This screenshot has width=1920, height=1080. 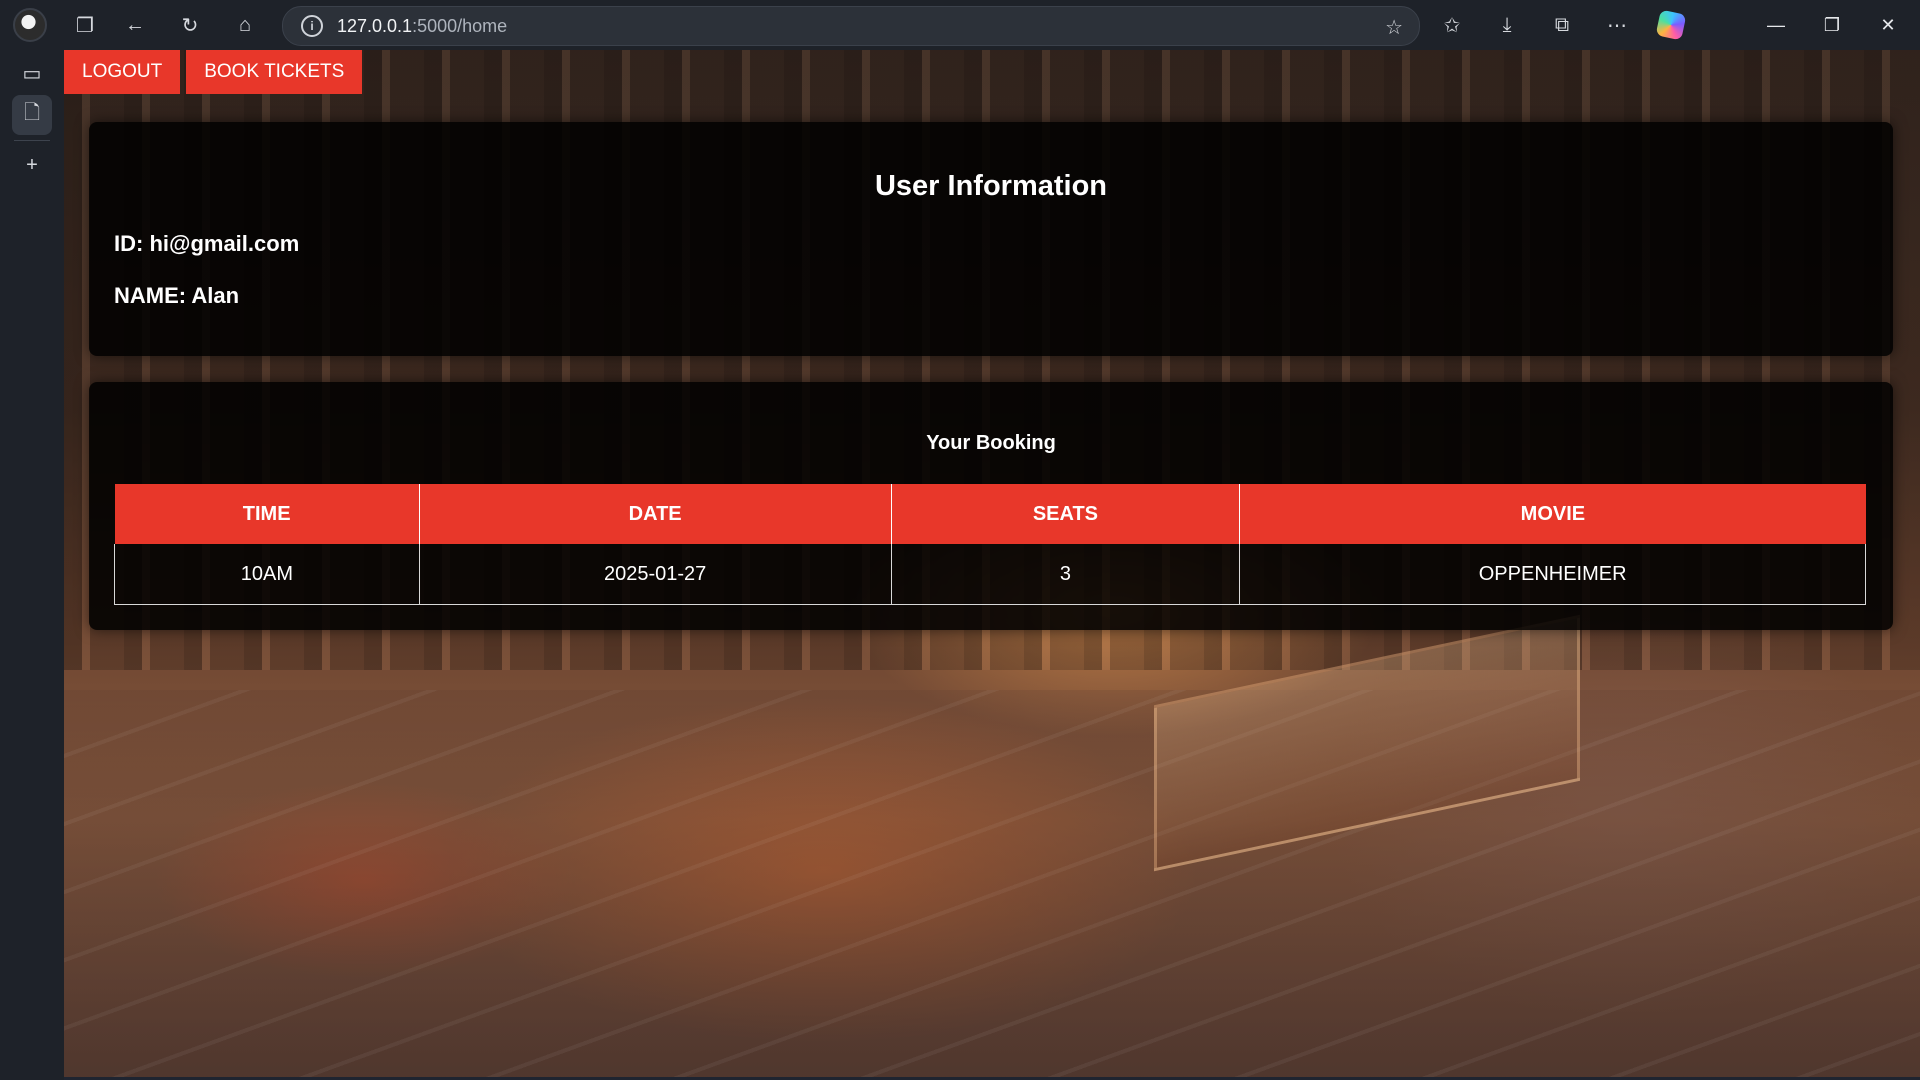 What do you see at coordinates (177, 295) in the screenshot?
I see `user-name-text: NAME: Alan` at bounding box center [177, 295].